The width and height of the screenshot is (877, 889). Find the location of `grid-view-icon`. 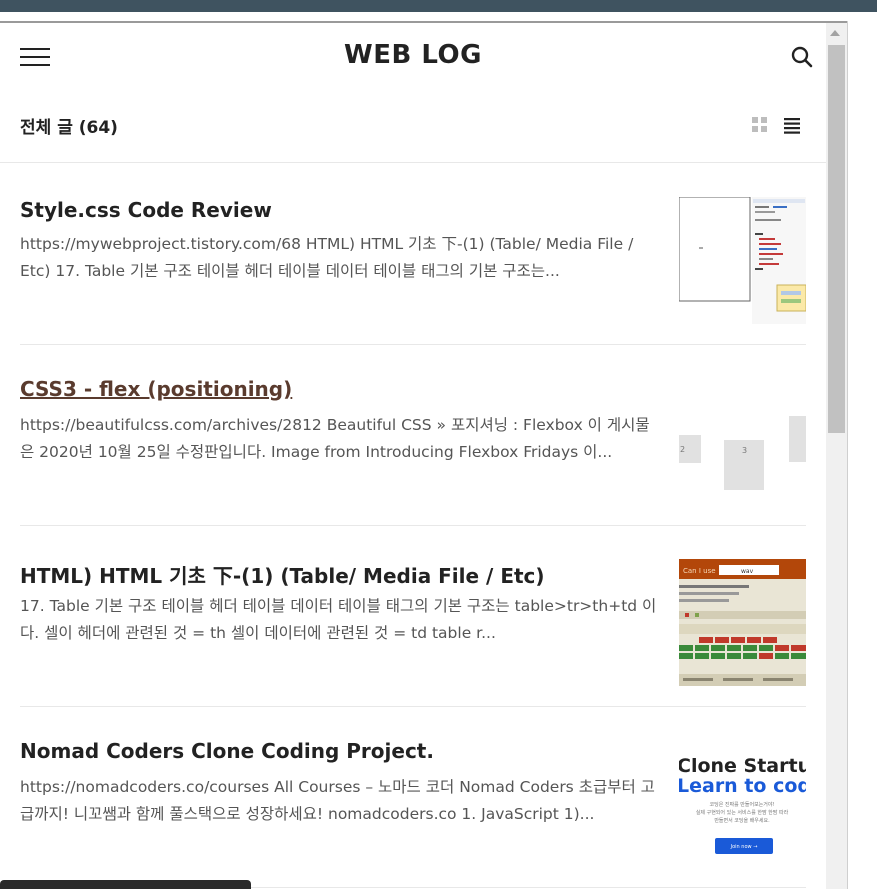

grid-view-icon is located at coordinates (760, 125).